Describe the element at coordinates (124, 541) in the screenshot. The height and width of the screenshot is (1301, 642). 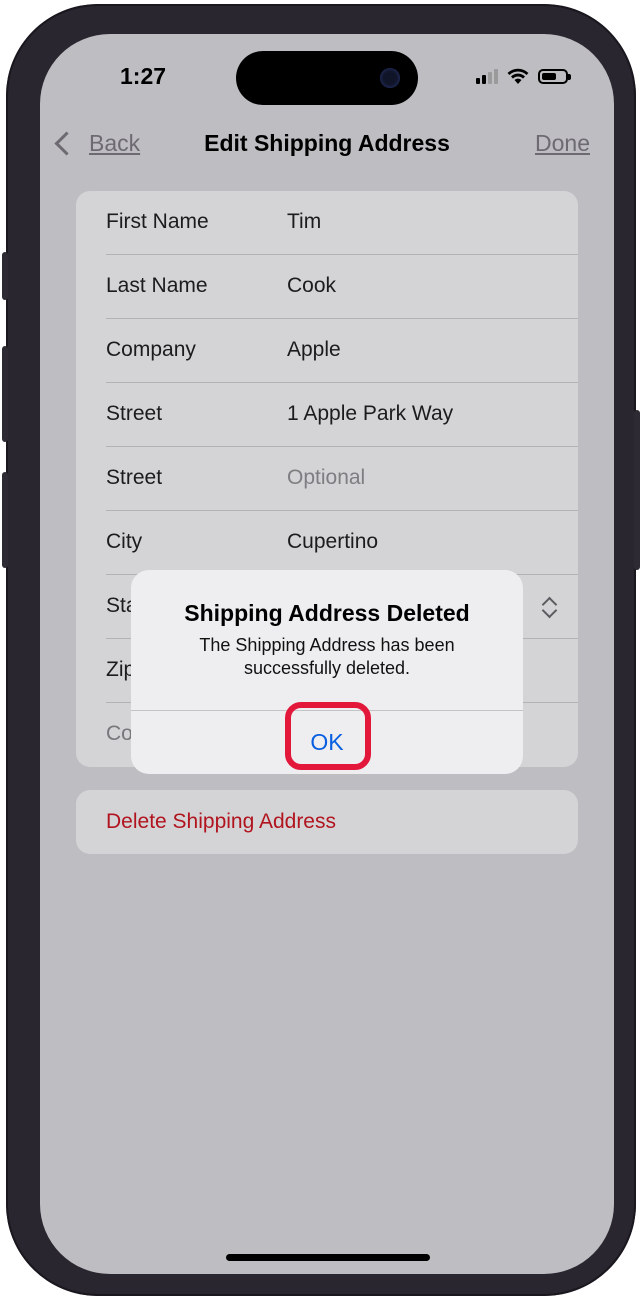
I see `field-label: City` at that location.